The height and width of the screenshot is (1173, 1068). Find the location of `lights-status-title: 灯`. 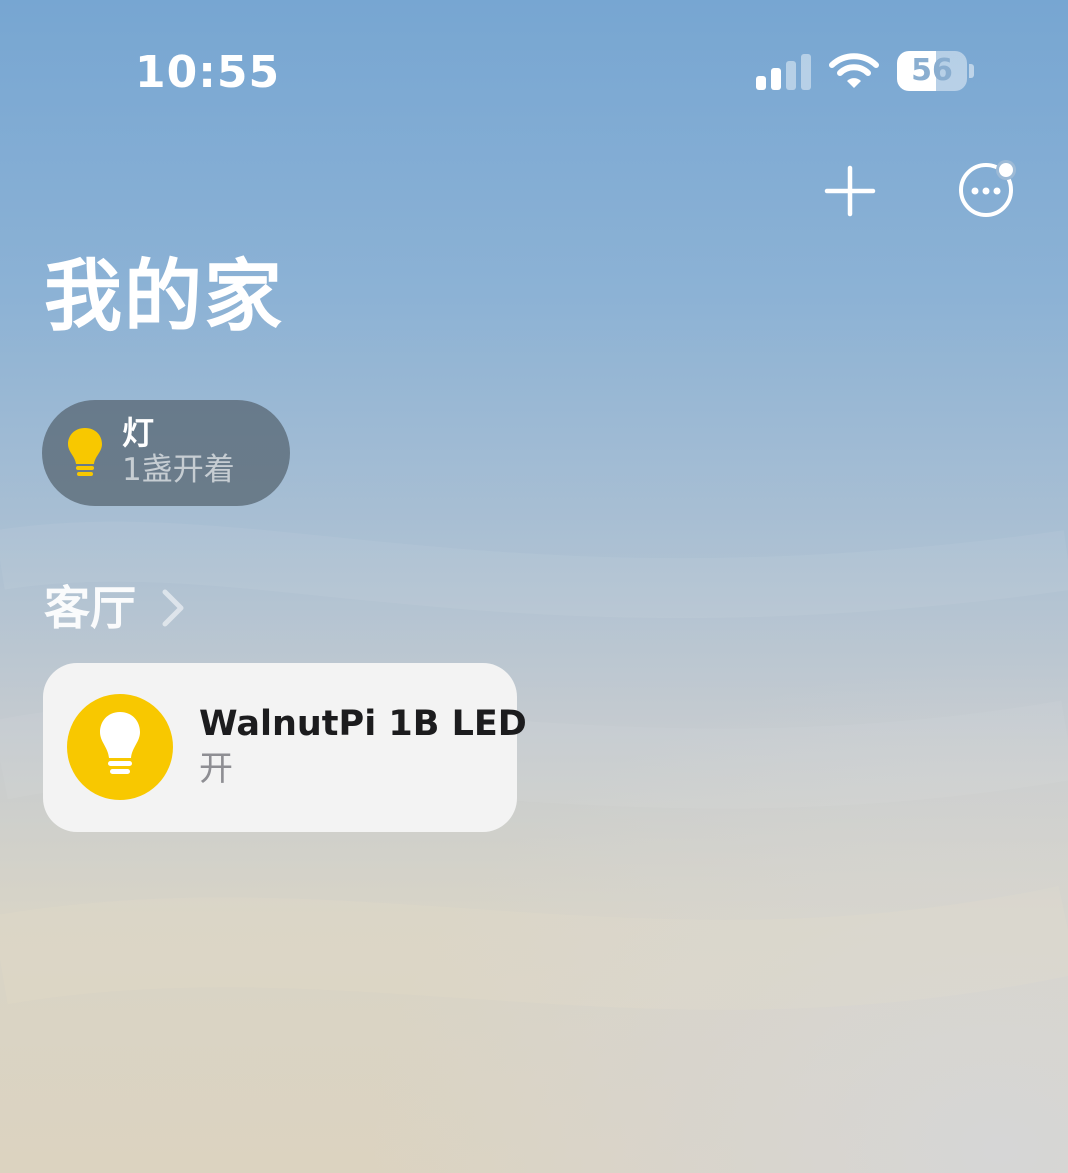

lights-status-title: 灯 is located at coordinates (138, 433).